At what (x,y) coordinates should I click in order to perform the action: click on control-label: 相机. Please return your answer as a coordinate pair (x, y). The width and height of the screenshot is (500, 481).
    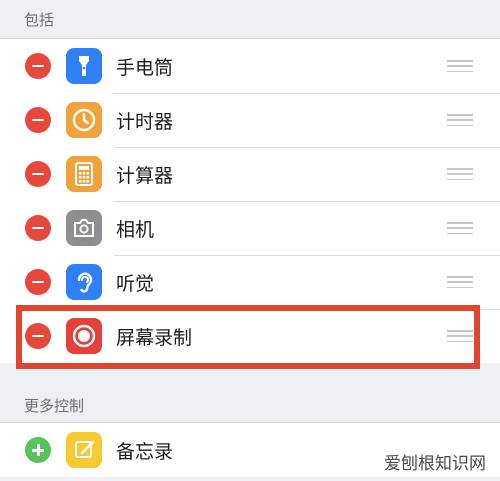
    Looking at the image, I should click on (135, 229).